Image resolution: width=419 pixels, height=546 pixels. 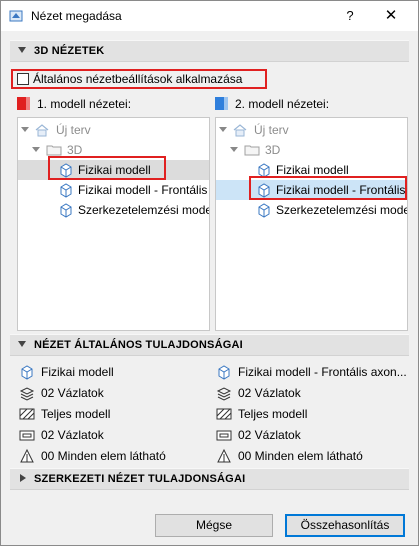 What do you see at coordinates (312, 170) in the screenshot?
I see `tree-item-label: Fizikai modell` at bounding box center [312, 170].